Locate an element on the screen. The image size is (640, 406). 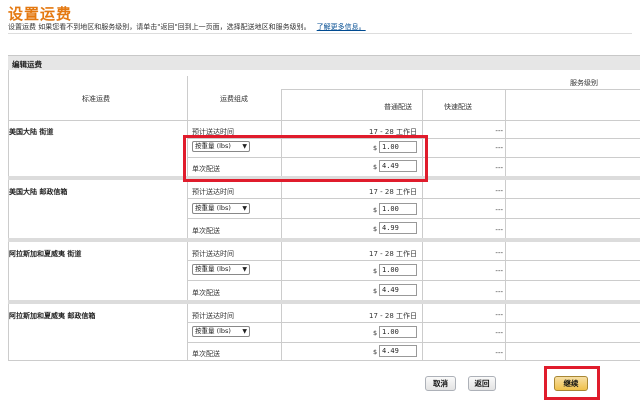
continue-button: 继续 is located at coordinates (571, 383).